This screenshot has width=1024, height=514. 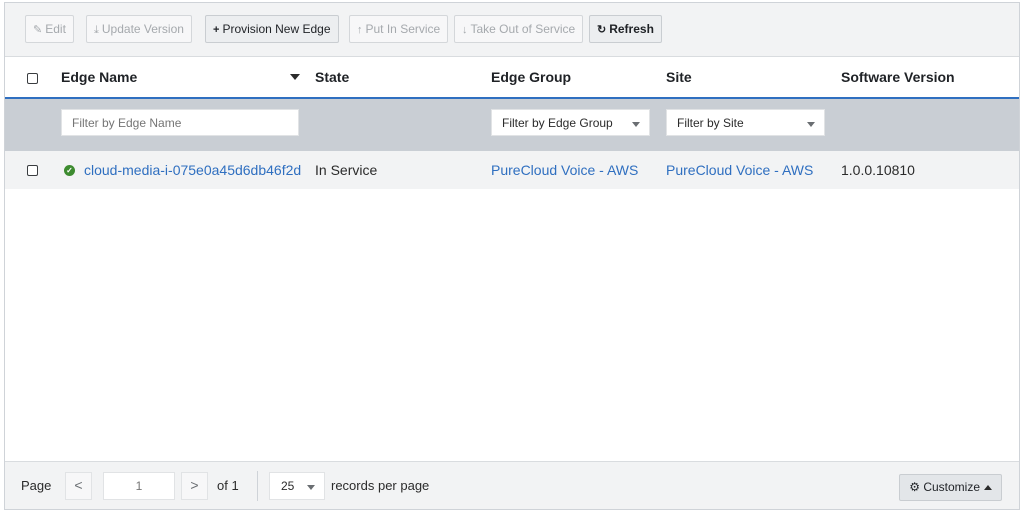 I want to click on refresh-icon: ↻, so click(x=602, y=30).